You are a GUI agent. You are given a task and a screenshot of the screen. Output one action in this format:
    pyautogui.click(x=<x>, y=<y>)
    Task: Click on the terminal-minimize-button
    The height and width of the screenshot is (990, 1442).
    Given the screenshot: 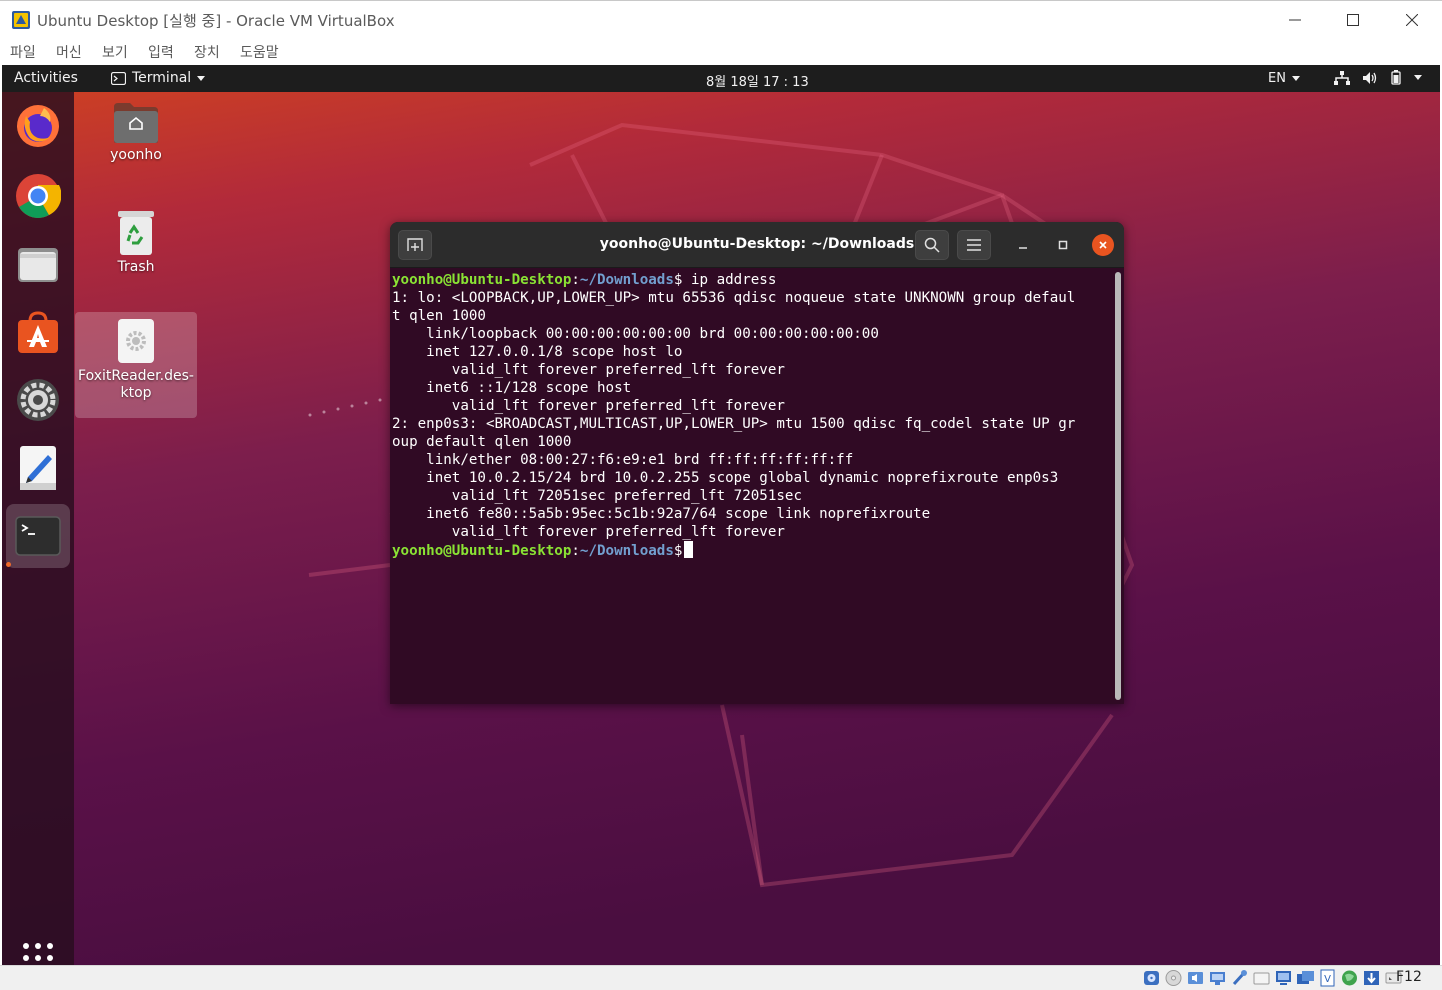 What is the action you would take?
    pyautogui.click(x=1023, y=245)
    